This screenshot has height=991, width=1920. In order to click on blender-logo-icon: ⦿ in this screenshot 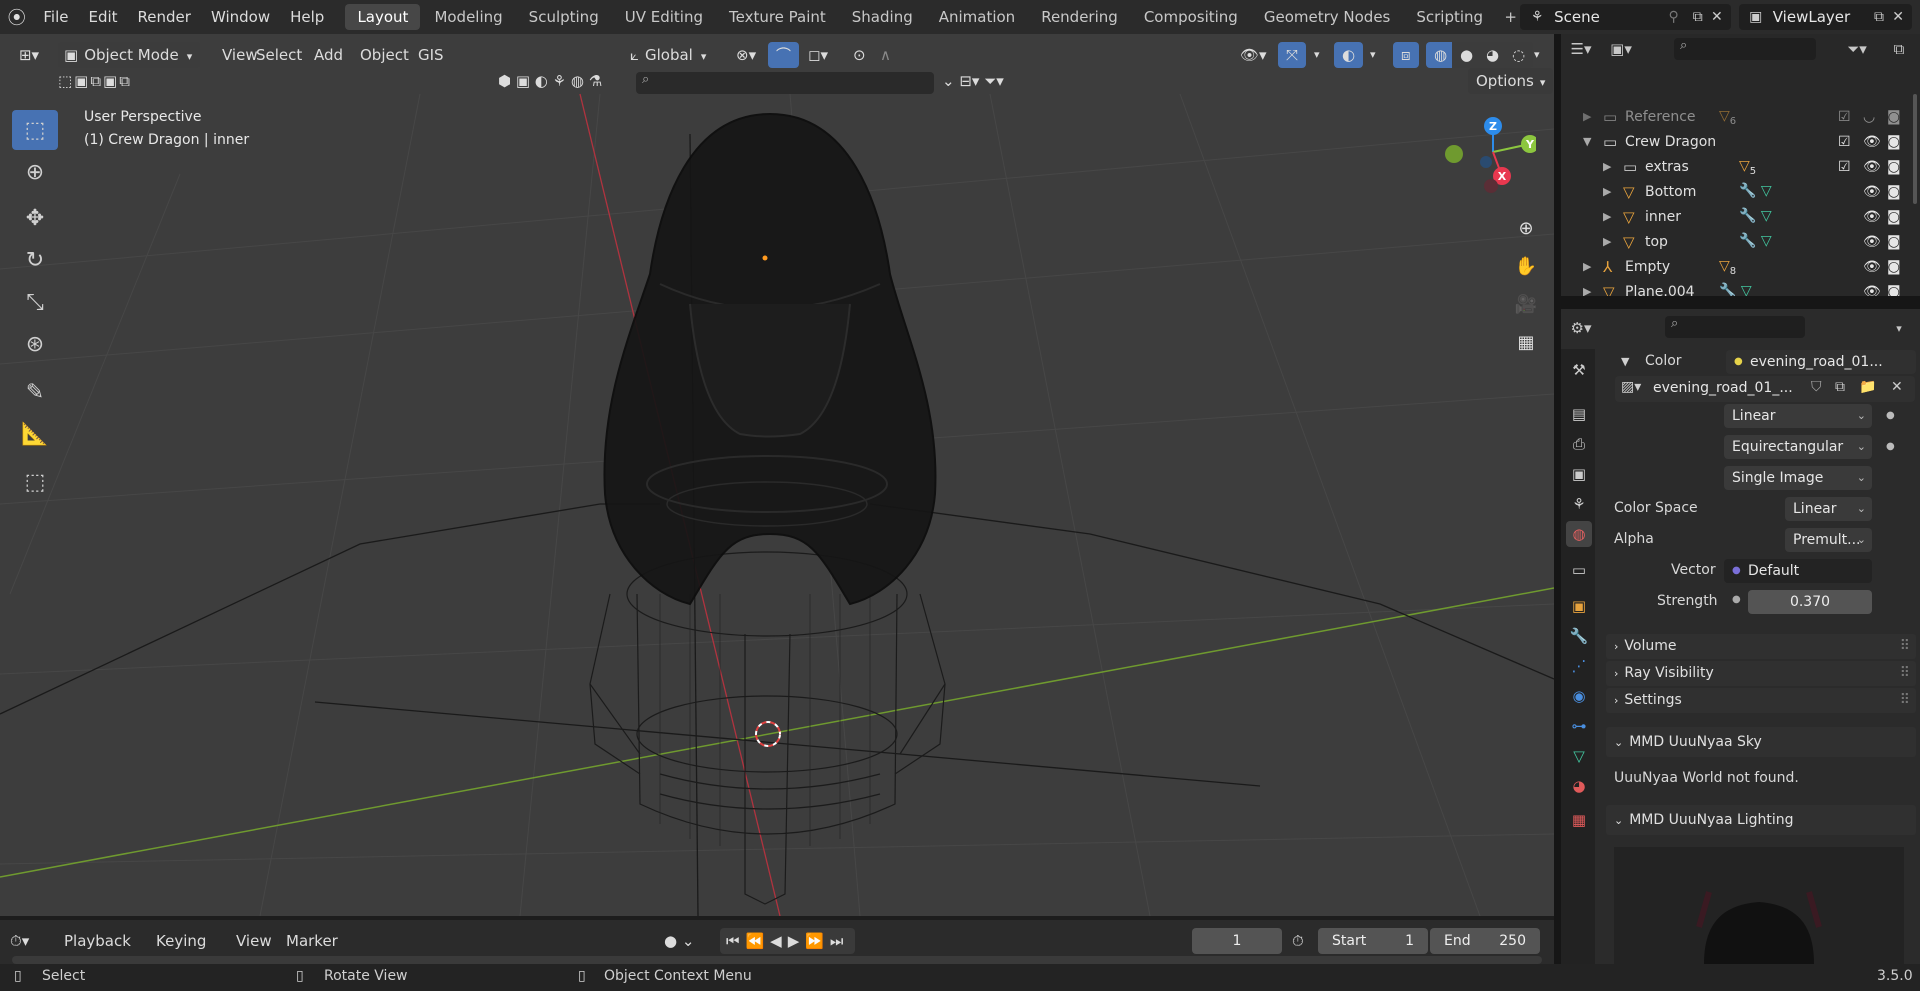, I will do `click(16, 17)`.